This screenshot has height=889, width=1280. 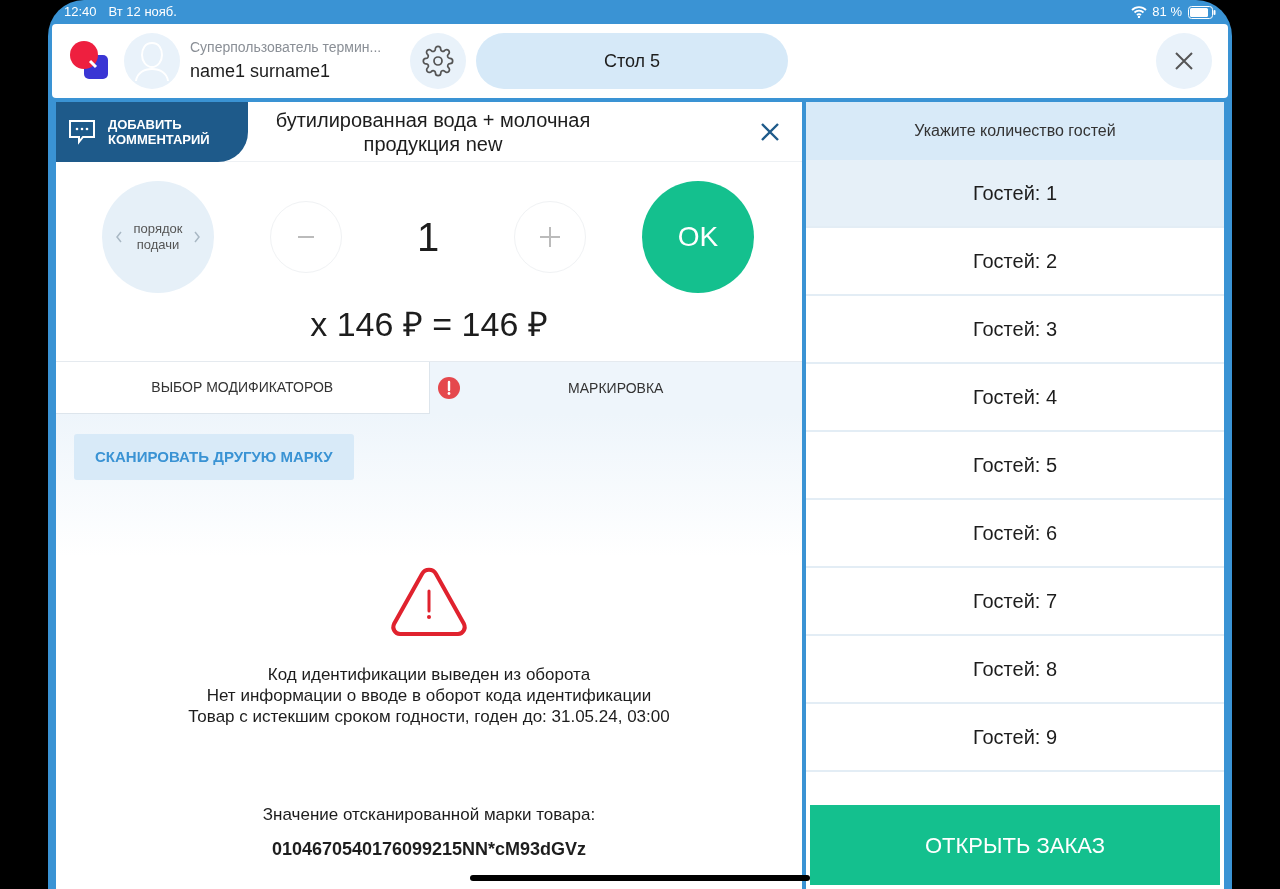 I want to click on comment-icon, so click(x=82, y=131).